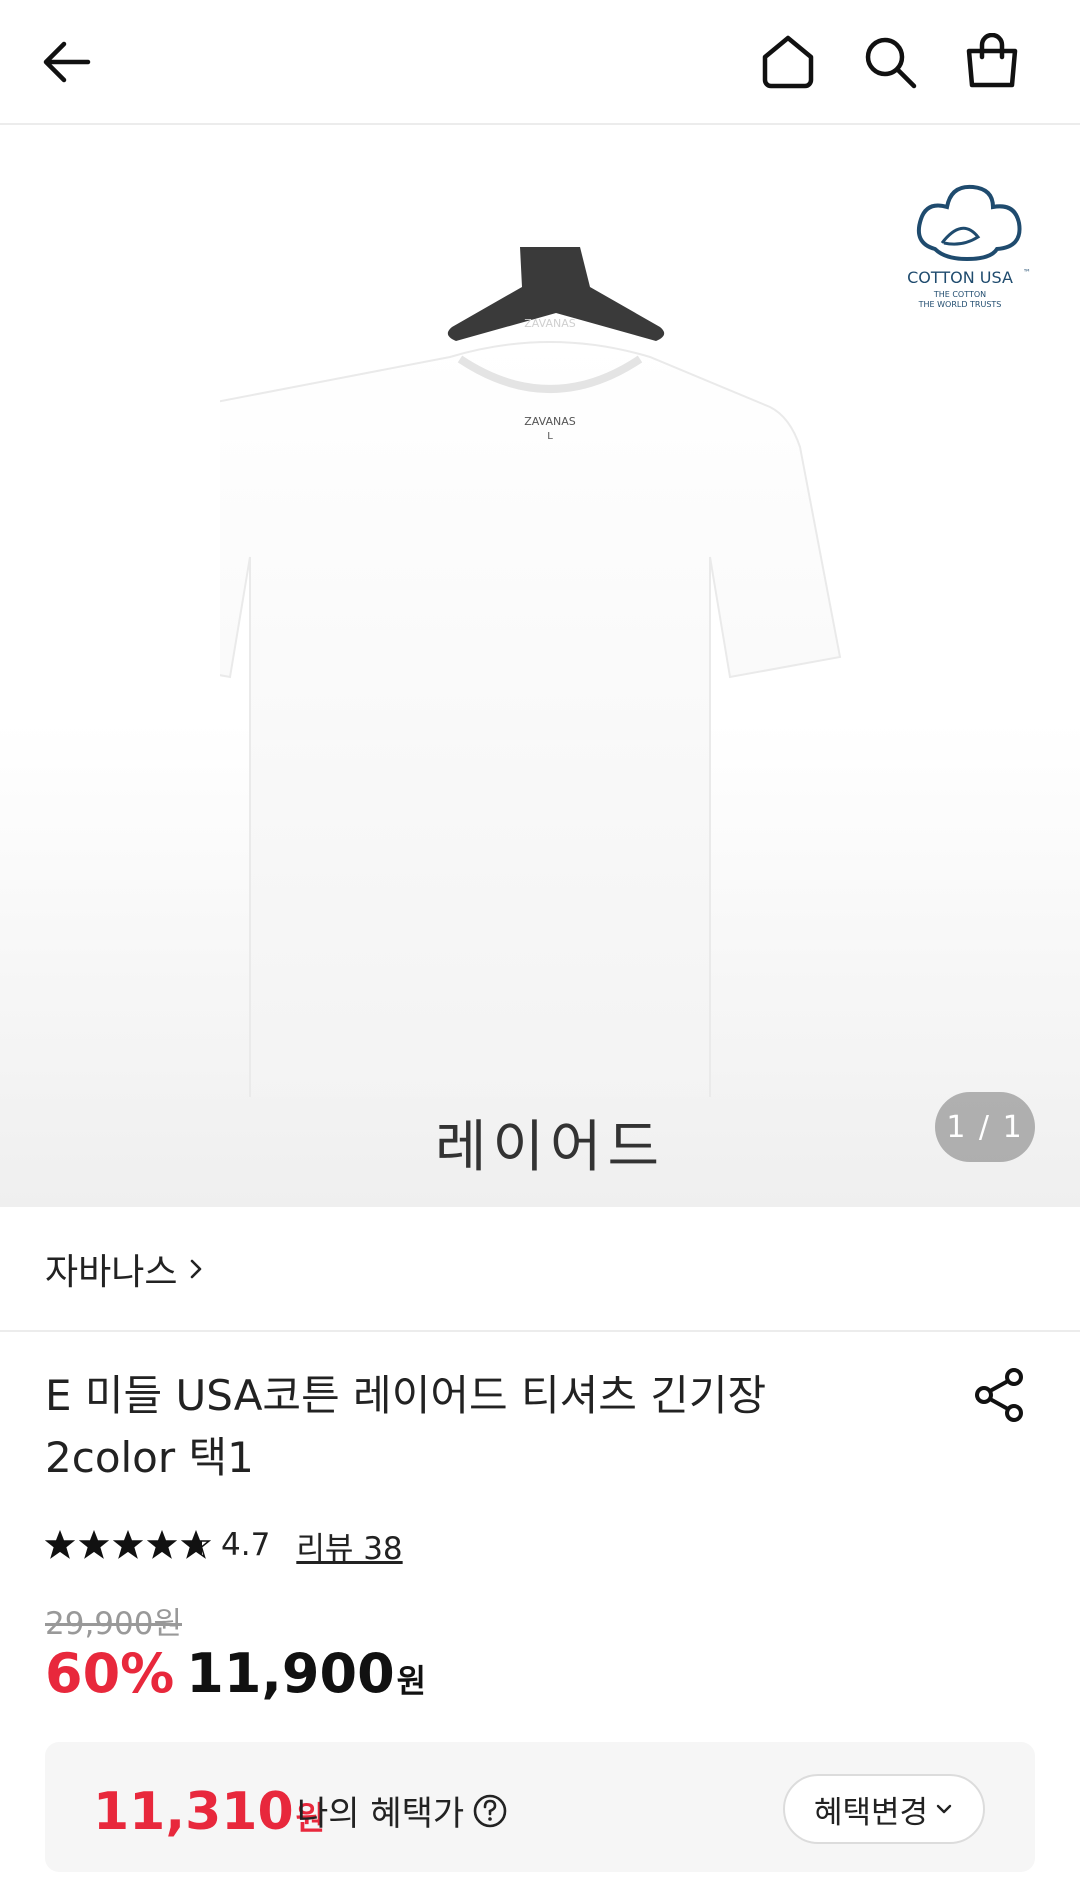 The image size is (1080, 1887). What do you see at coordinates (540, 1269) in the screenshot?
I see `brand-link: 자바나스` at bounding box center [540, 1269].